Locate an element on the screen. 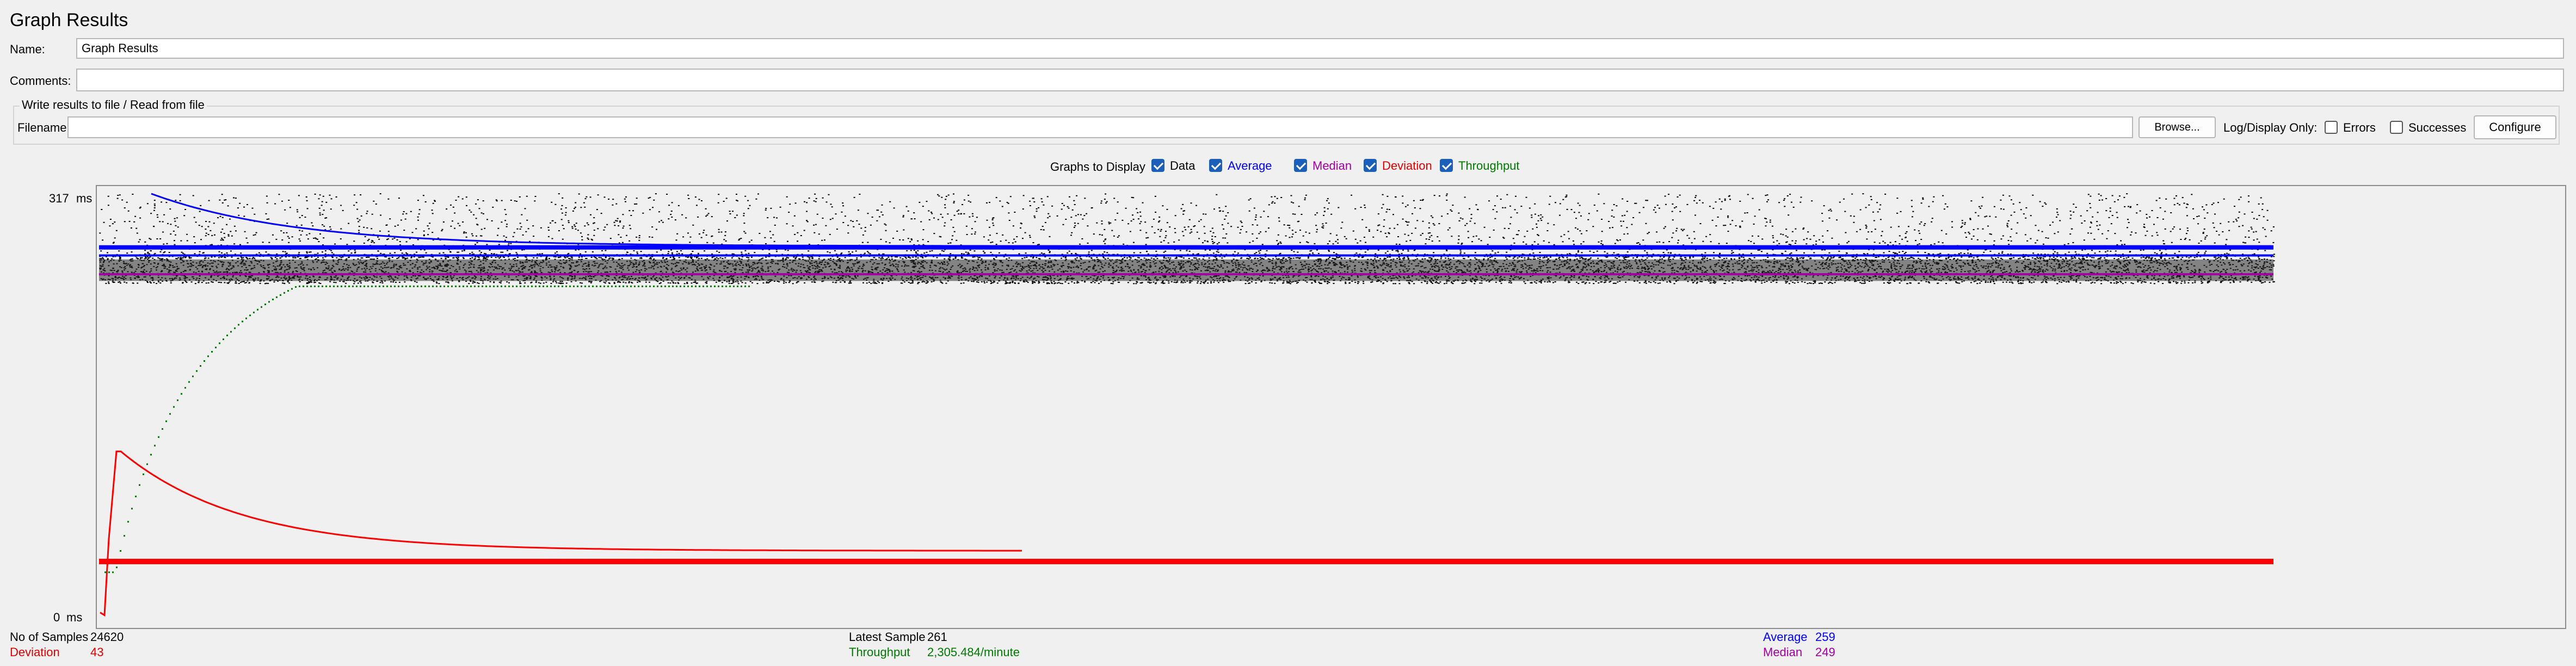 Image resolution: width=2576 pixels, height=666 pixels. throughput-curve is located at coordinates (427, 429).